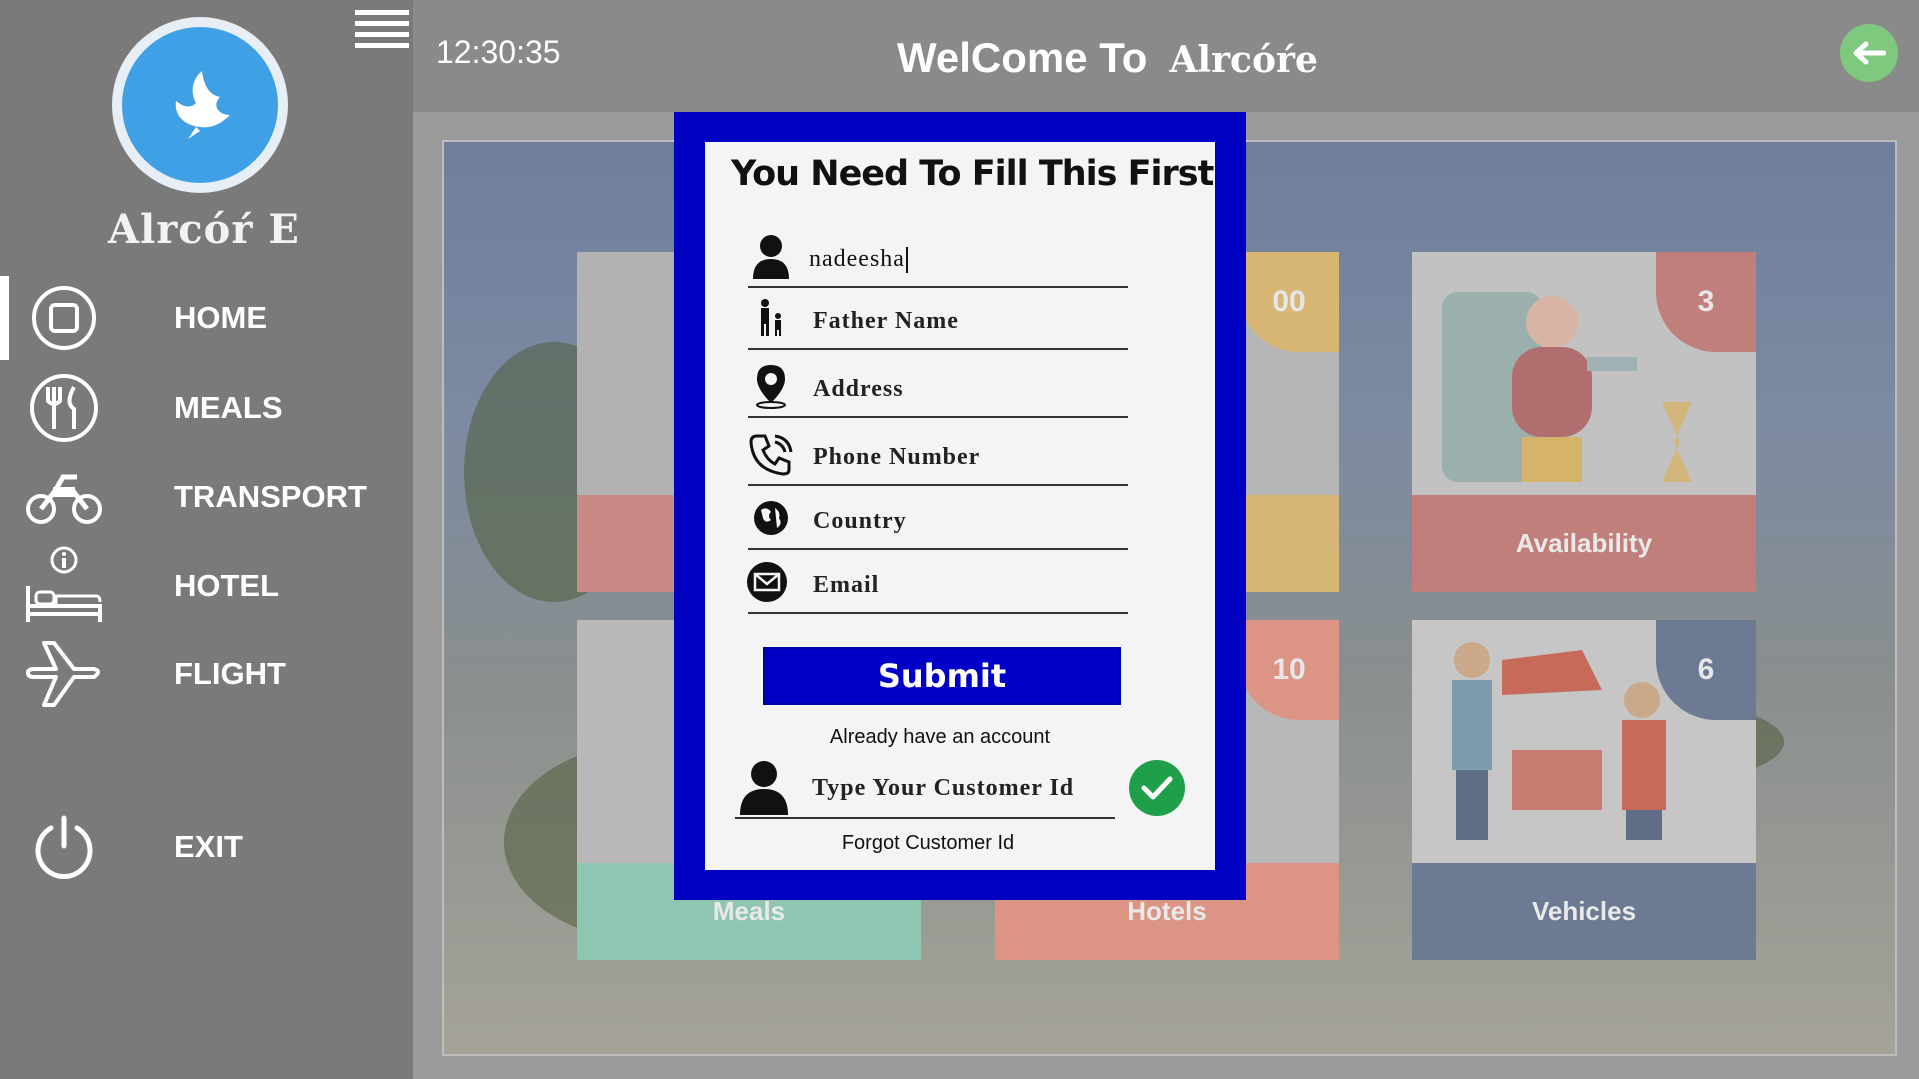 The image size is (1919, 1079). Describe the element at coordinates (771, 518) in the screenshot. I see `globe-icon` at that location.